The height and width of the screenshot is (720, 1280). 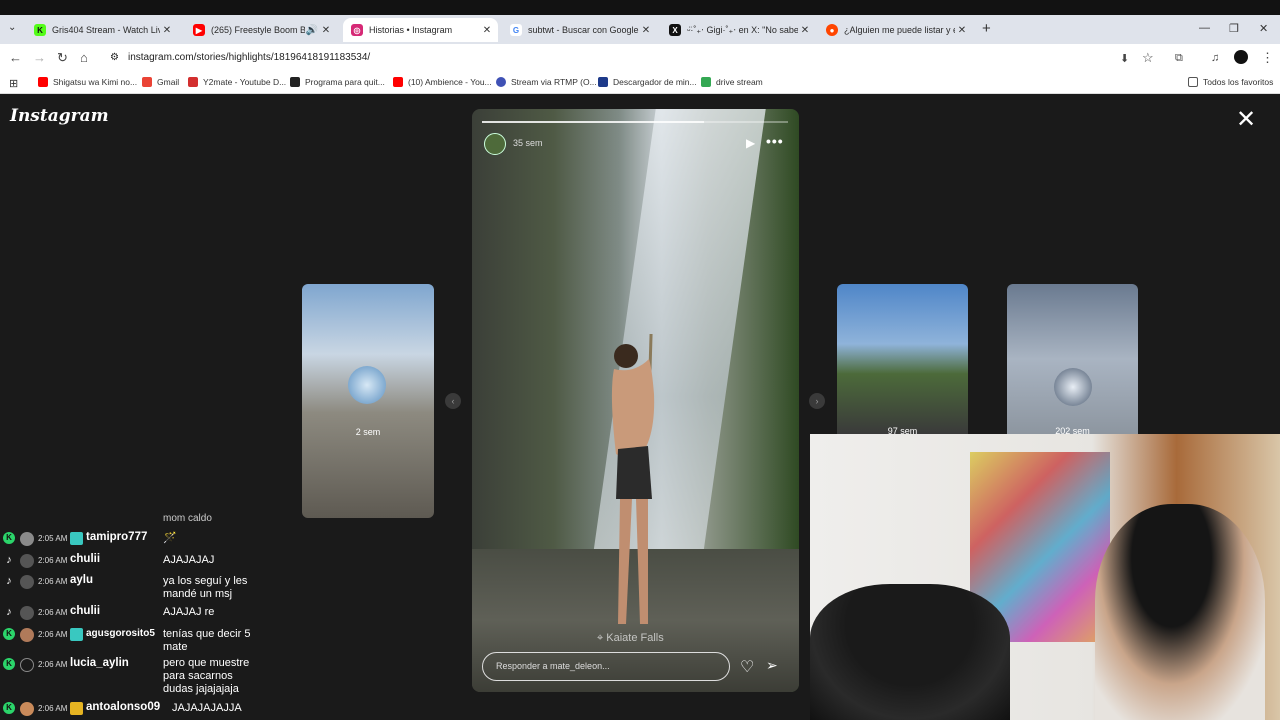 What do you see at coordinates (160, 82) in the screenshot?
I see `bookmark-item: Gmail` at bounding box center [160, 82].